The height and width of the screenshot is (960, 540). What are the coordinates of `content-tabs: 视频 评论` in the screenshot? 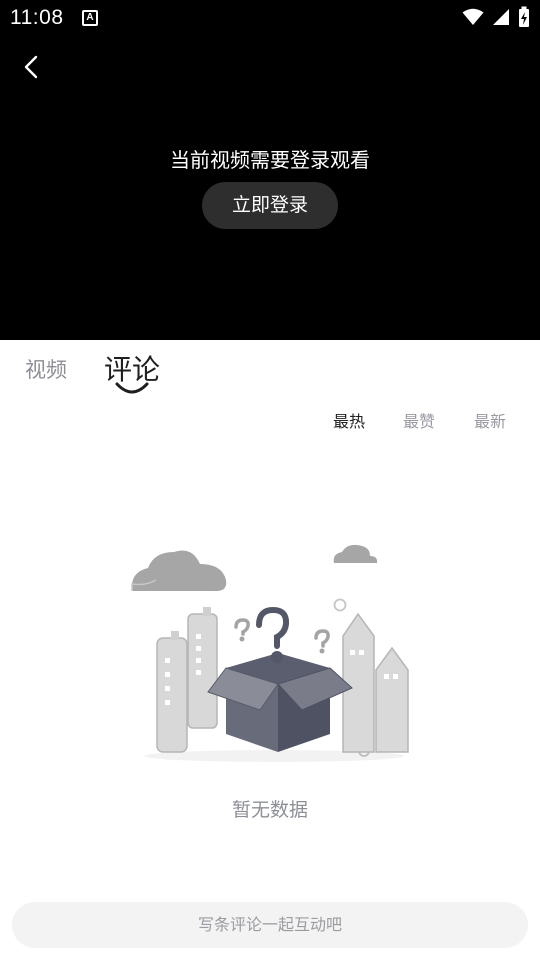 It's located at (270, 370).